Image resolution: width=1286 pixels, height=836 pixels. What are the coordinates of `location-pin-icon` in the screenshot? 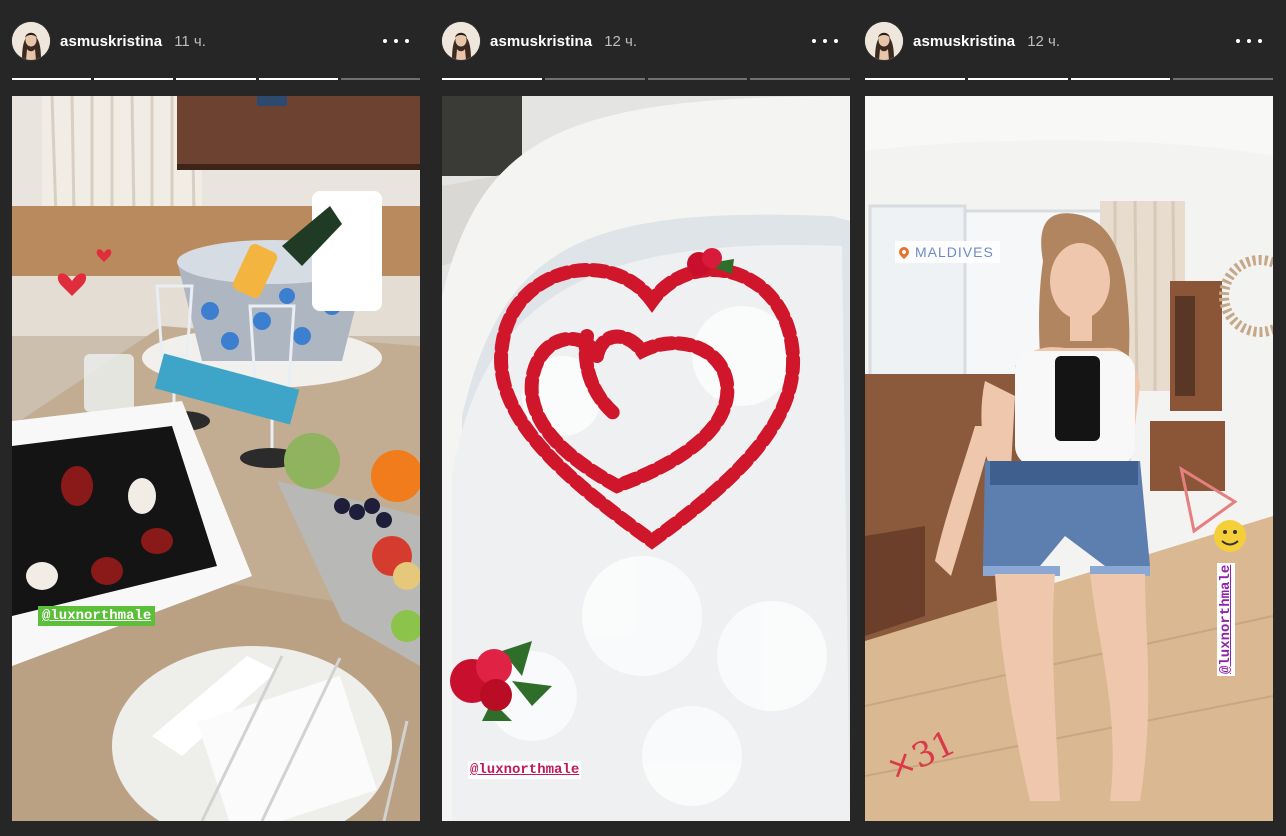 It's located at (904, 252).